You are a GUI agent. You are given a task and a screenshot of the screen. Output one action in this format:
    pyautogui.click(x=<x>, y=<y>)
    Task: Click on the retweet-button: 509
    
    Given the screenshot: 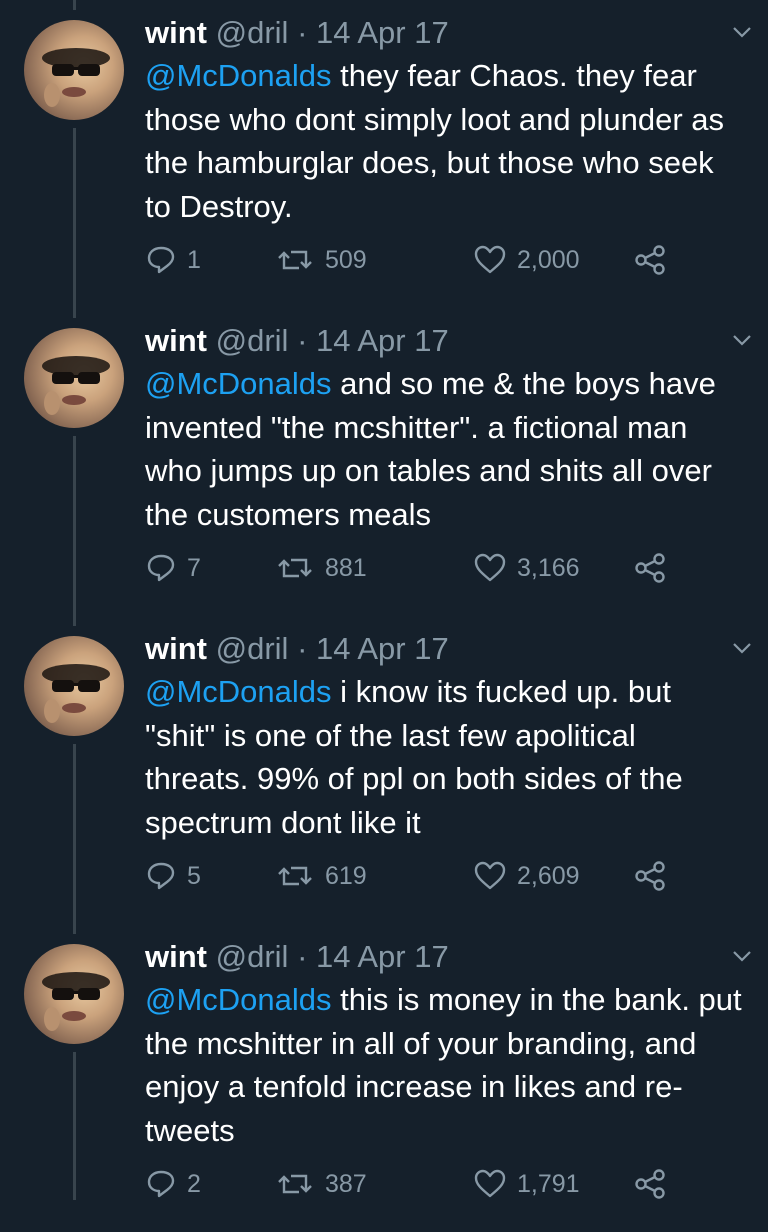 What is the action you would take?
    pyautogui.click(x=321, y=260)
    